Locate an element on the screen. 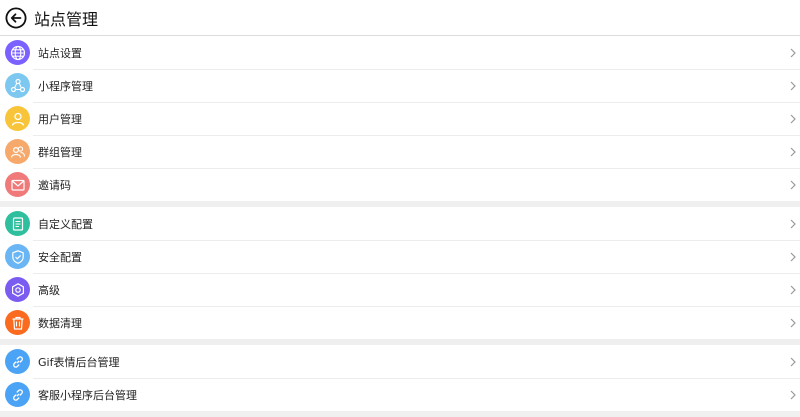  menu-item-site-settings: 站点设置 is located at coordinates (400, 52).